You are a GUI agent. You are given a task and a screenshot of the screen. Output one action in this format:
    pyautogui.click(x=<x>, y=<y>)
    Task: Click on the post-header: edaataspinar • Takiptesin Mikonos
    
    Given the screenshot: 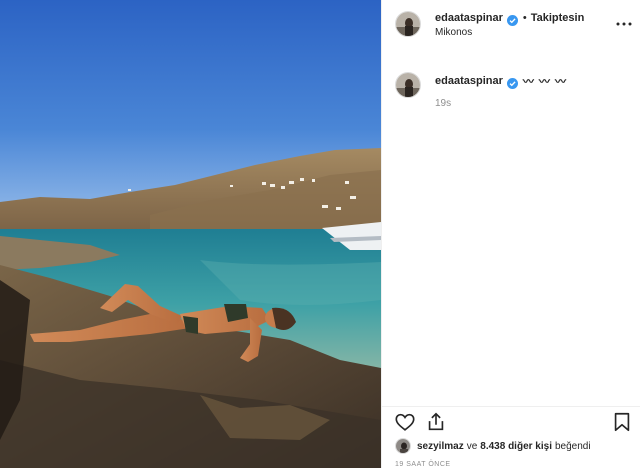 What is the action you would take?
    pyautogui.click(x=511, y=25)
    